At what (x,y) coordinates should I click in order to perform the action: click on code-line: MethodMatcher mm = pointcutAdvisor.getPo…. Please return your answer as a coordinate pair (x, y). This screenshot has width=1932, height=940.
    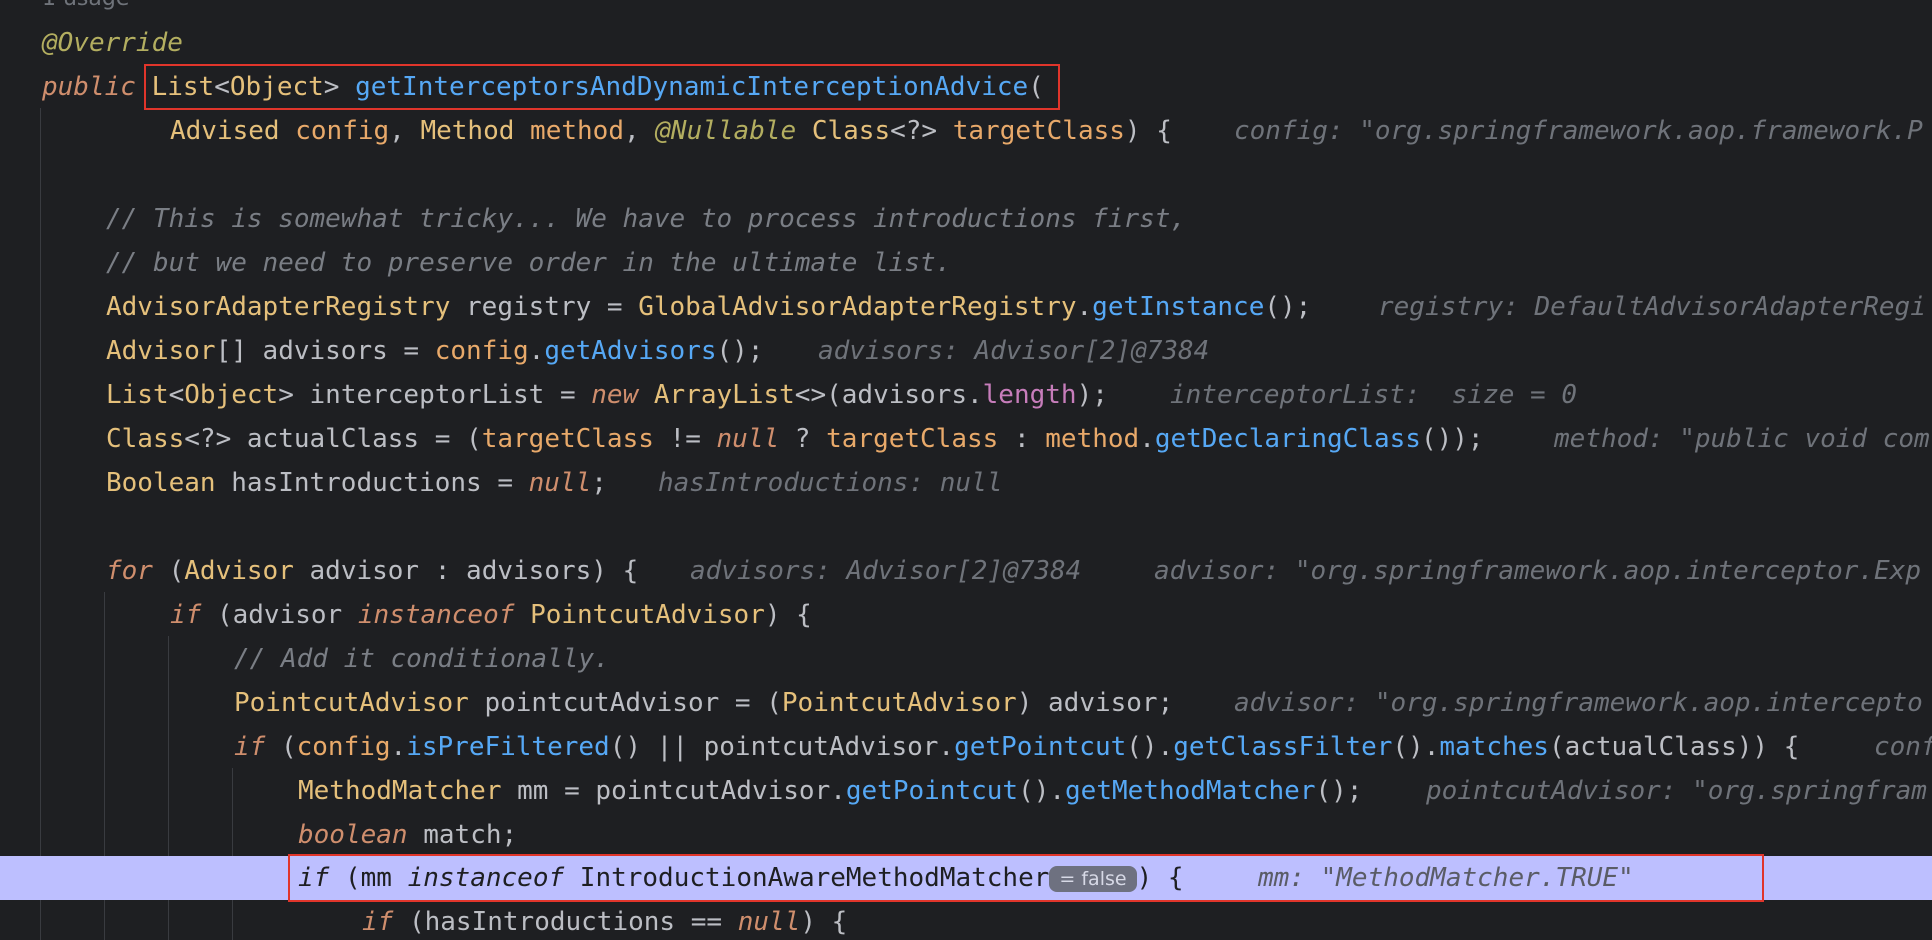
    Looking at the image, I should click on (966, 791).